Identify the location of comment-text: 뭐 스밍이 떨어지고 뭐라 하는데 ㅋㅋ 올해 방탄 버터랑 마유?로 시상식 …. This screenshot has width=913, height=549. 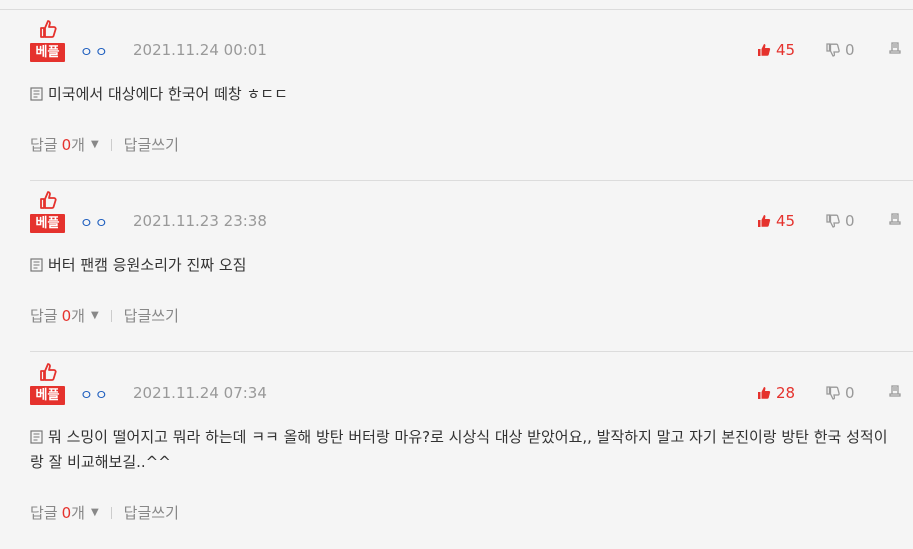
(465, 450).